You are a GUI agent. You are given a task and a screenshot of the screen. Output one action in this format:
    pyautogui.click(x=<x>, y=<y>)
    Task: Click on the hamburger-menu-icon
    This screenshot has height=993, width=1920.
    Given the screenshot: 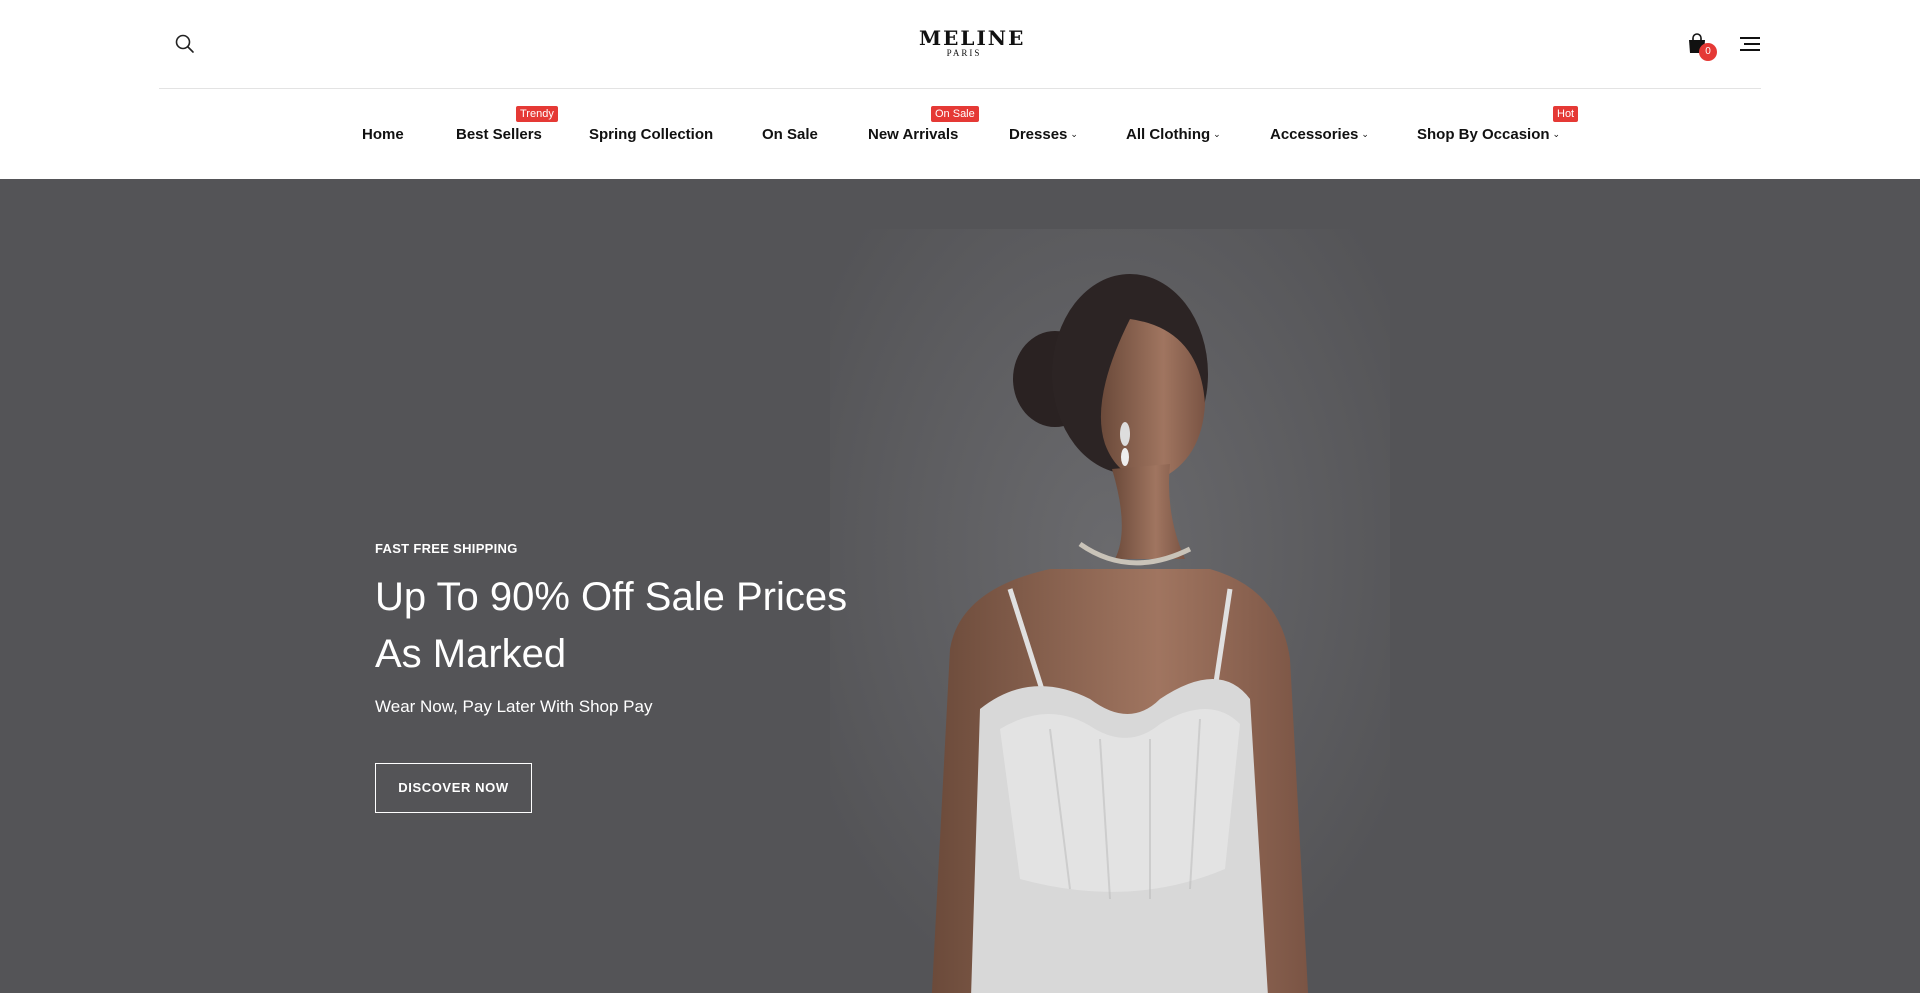 What is the action you would take?
    pyautogui.click(x=1750, y=44)
    